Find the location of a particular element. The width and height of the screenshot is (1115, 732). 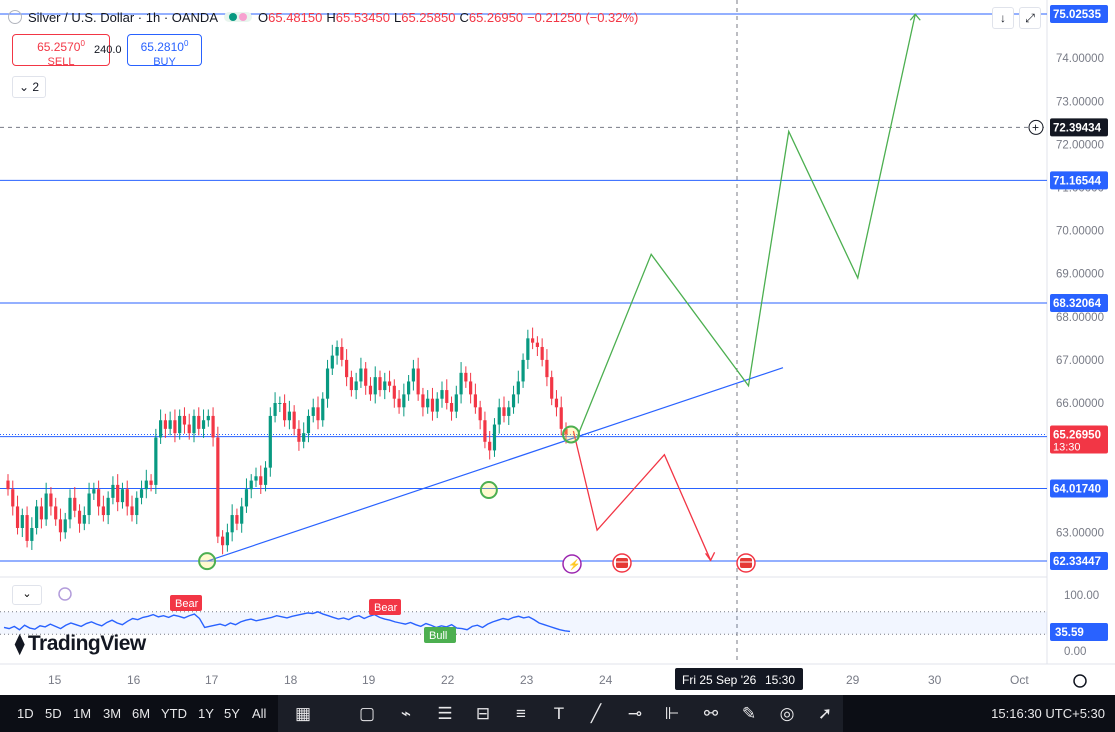

x-tick-label: 24 is located at coordinates (606, 680).